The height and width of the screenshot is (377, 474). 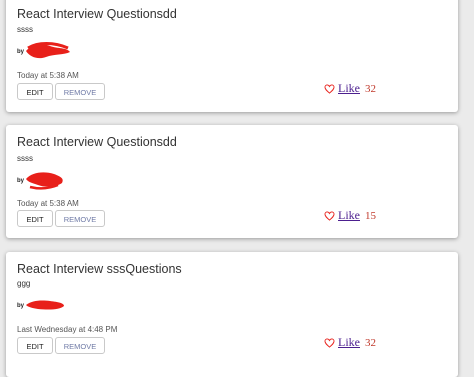 I want to click on like-button: Like 15, so click(x=350, y=215).